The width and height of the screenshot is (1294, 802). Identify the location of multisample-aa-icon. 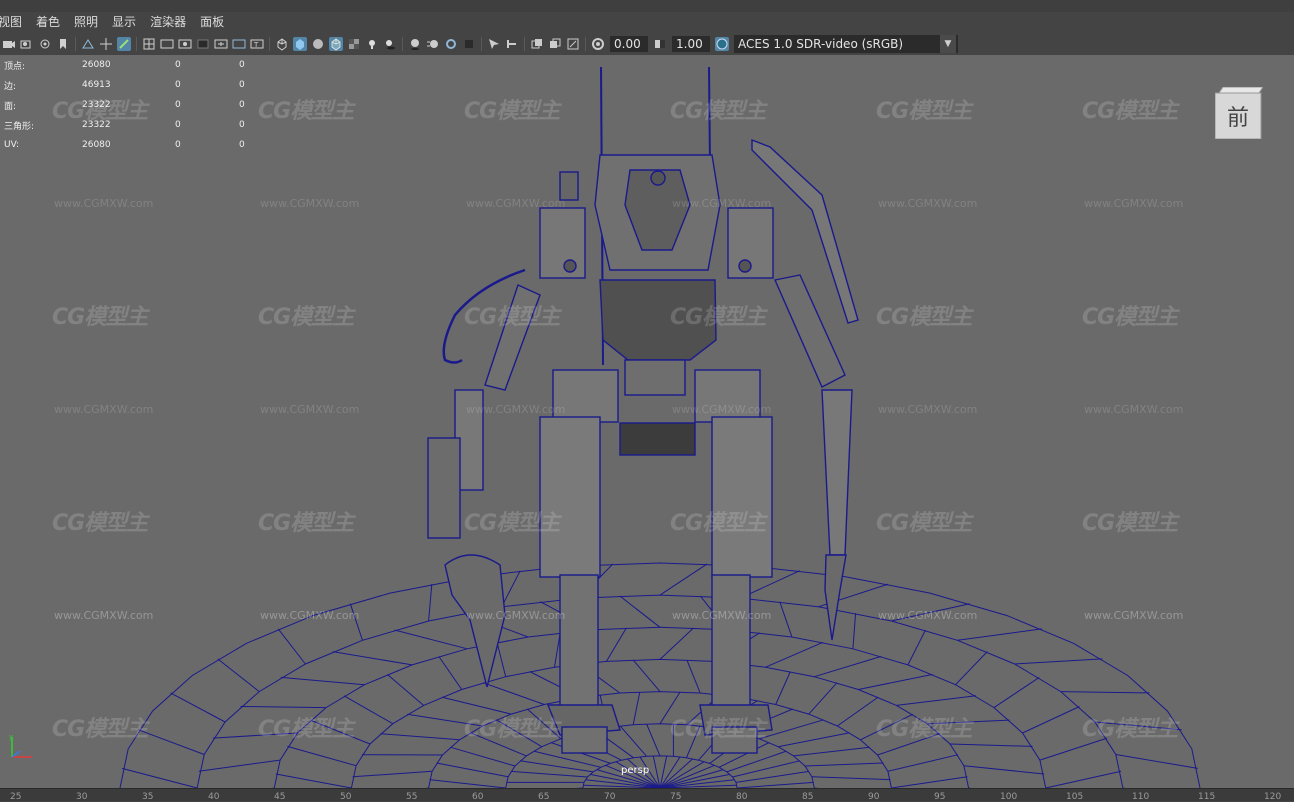
(451, 44).